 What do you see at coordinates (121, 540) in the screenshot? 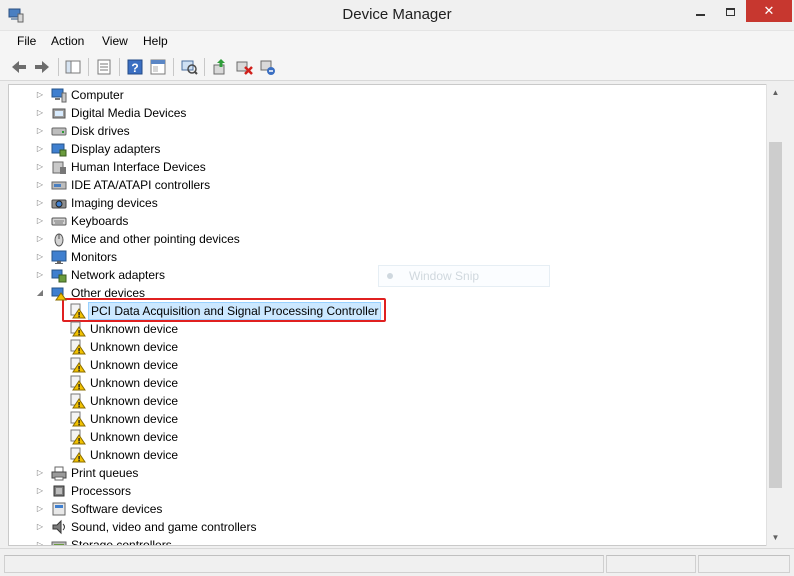
I see `tree-item-label: Storage controllers` at bounding box center [121, 540].